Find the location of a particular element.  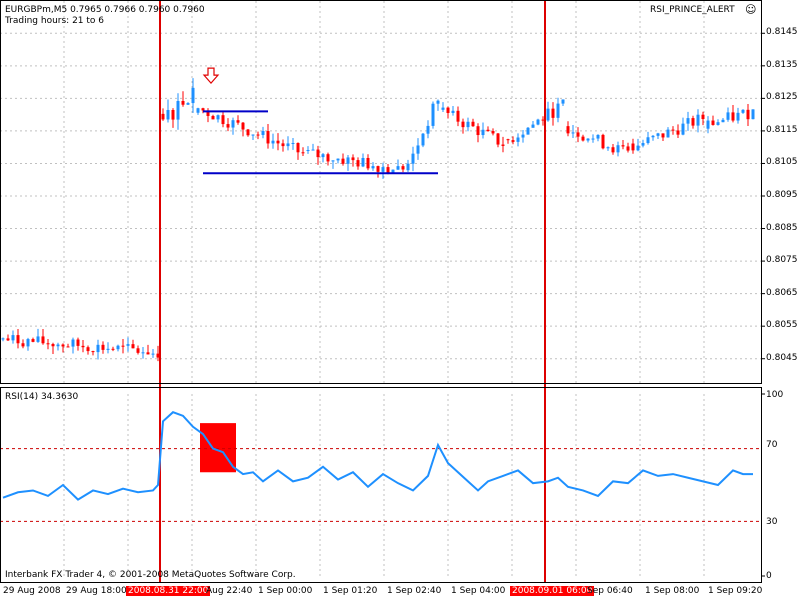

time-tick-label: 2008.09.01 06:00 is located at coordinates (552, 591).